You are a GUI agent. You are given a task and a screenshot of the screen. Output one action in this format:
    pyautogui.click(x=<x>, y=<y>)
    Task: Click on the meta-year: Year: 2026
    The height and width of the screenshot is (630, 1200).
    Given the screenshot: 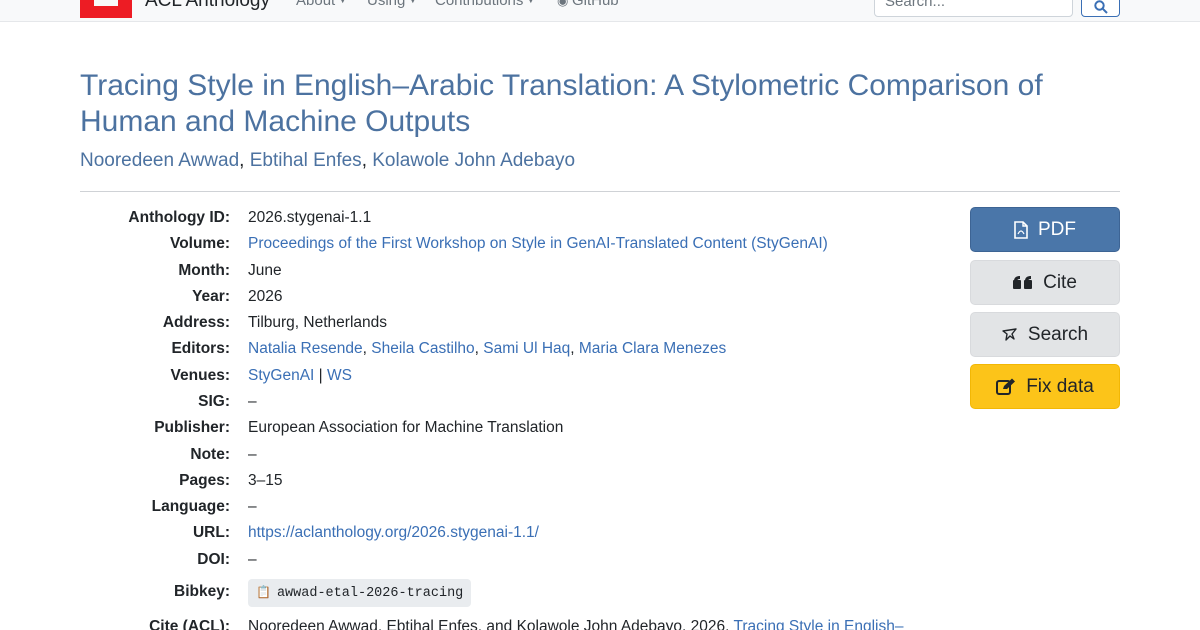 What is the action you would take?
    pyautogui.click(x=237, y=296)
    